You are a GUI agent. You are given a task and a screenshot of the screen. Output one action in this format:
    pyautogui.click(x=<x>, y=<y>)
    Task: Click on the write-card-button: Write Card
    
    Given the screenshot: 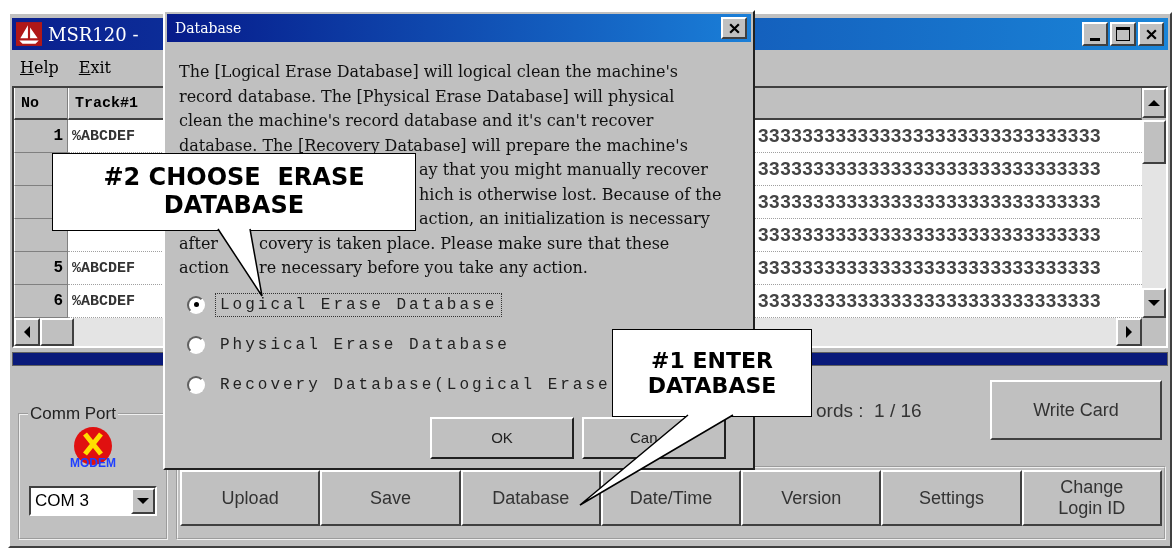 What is the action you would take?
    pyautogui.click(x=1076, y=410)
    